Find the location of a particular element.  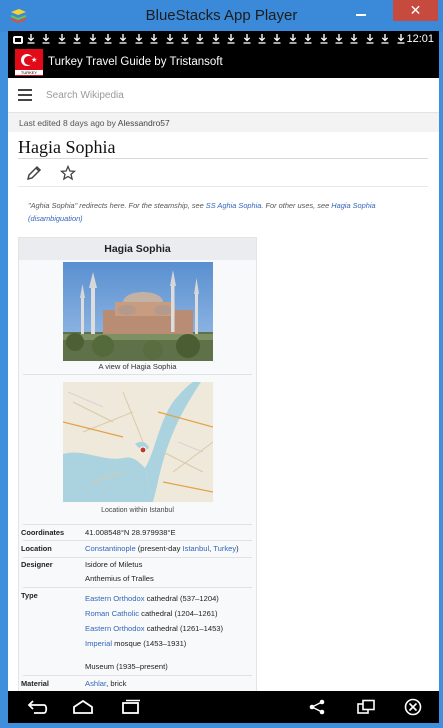

type-row-1: Eastern Orthodox cathedral (537–1204) is located at coordinates (152, 598).